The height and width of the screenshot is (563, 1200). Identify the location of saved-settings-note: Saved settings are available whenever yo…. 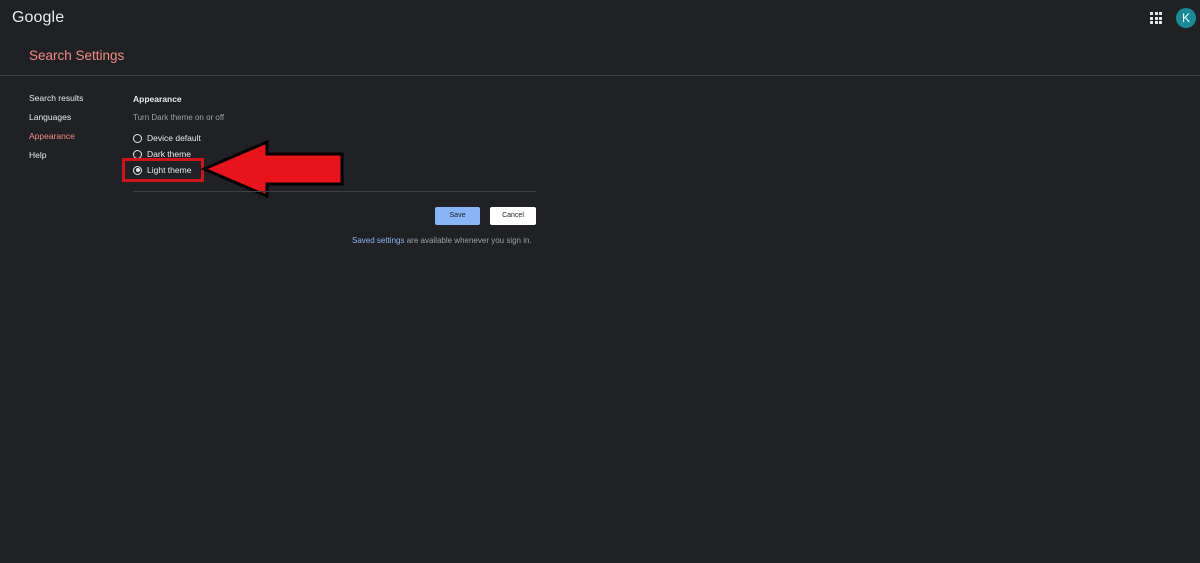
(442, 240).